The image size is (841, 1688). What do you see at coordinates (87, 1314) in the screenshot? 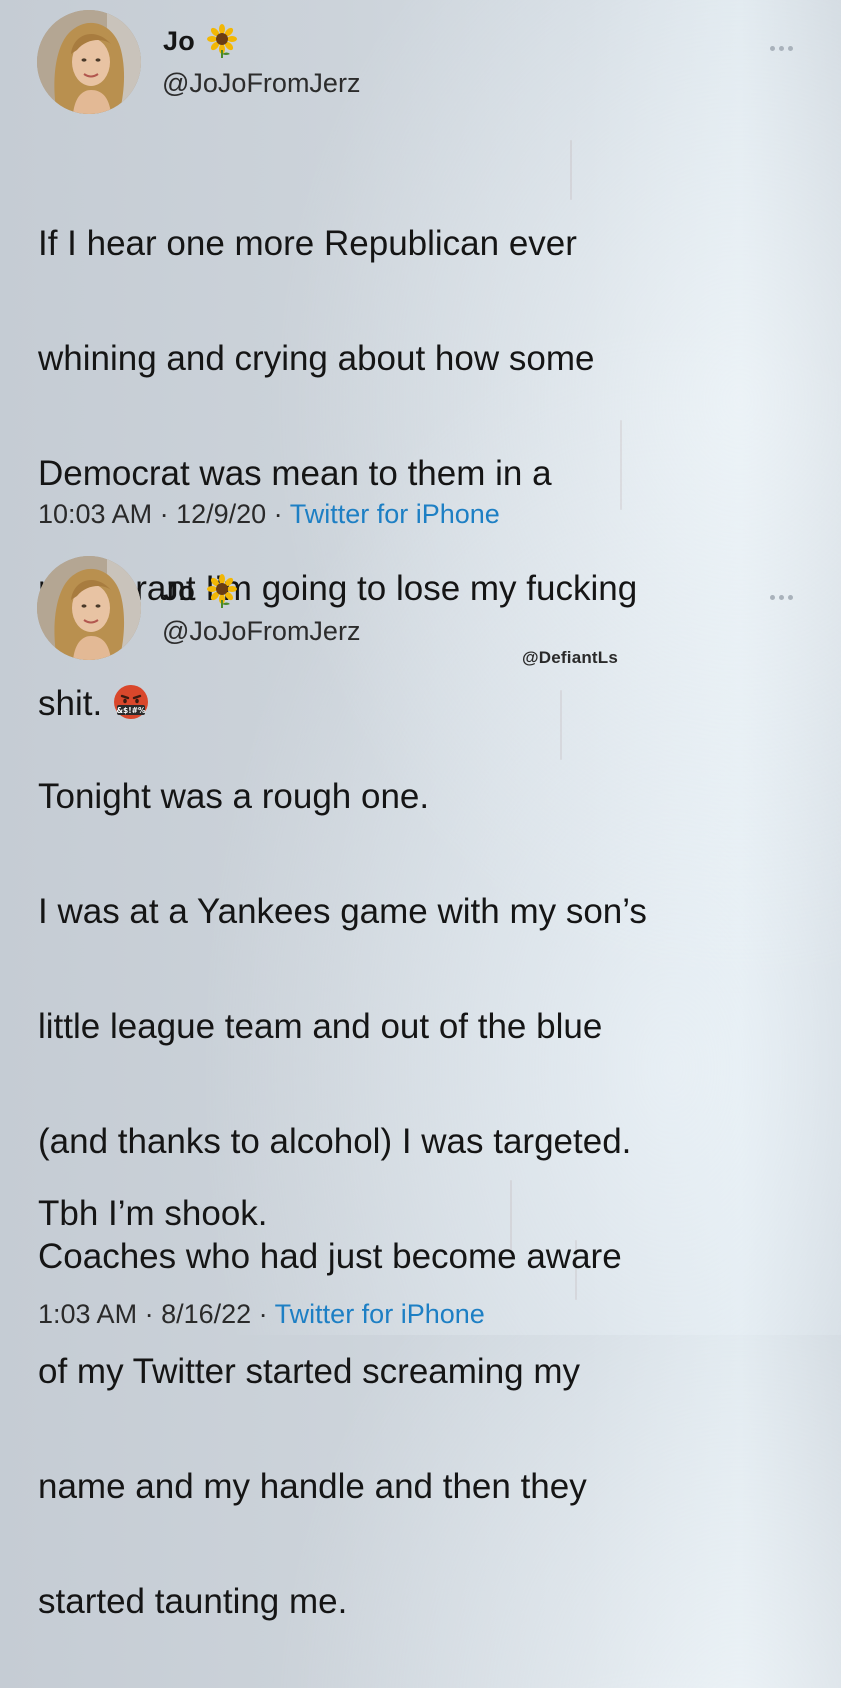
I see `tweet-time: 1:03 AM` at bounding box center [87, 1314].